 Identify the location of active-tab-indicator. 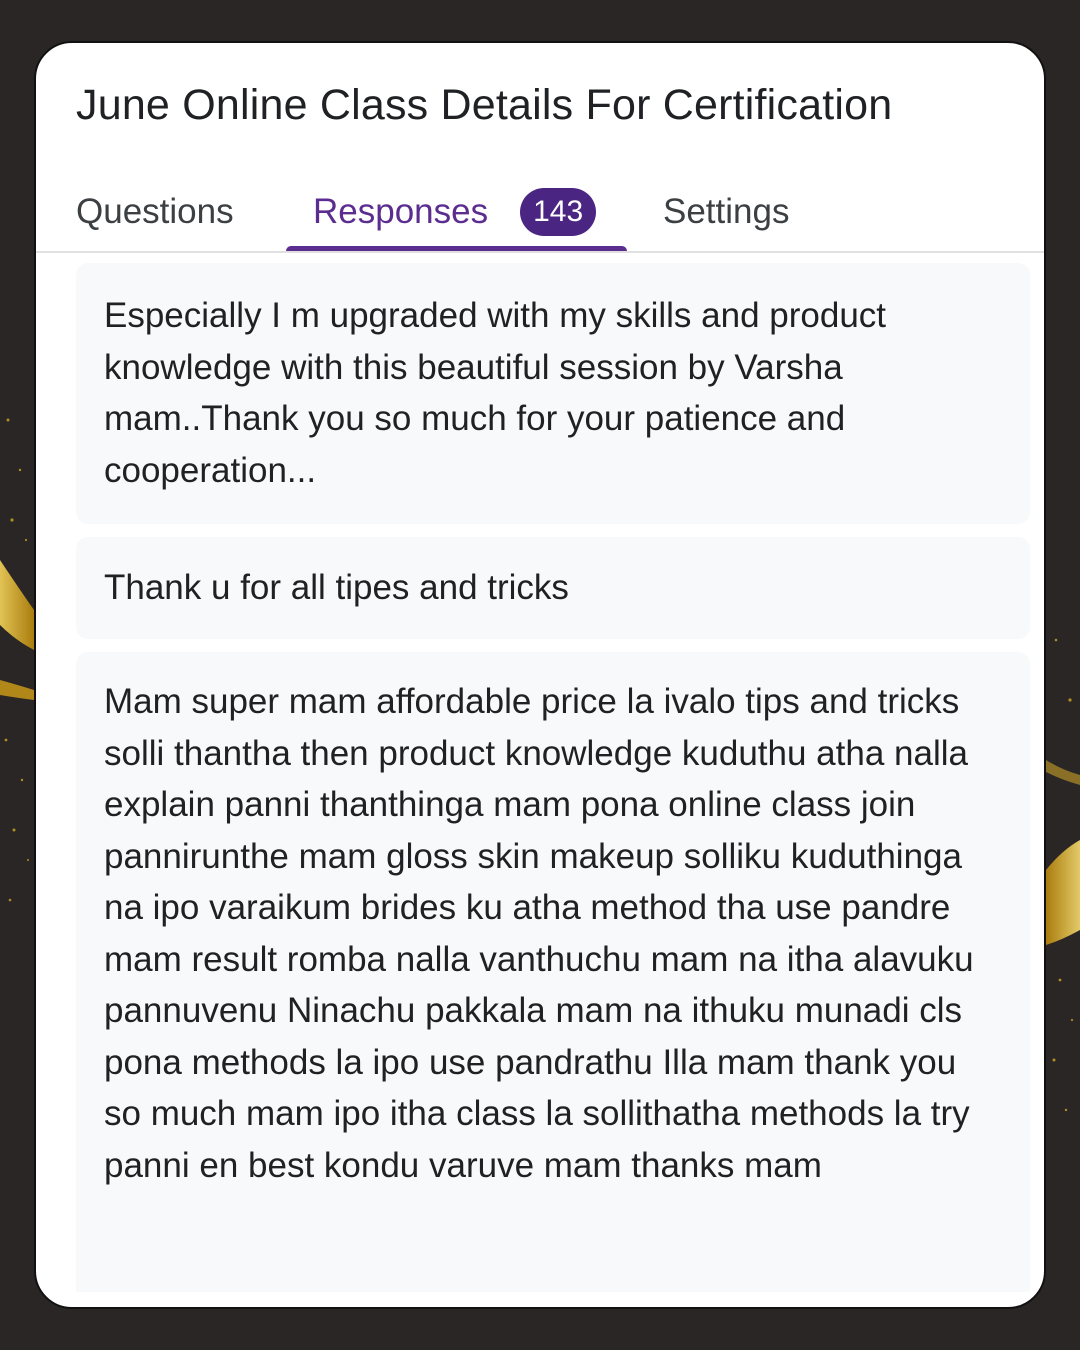
(456, 248).